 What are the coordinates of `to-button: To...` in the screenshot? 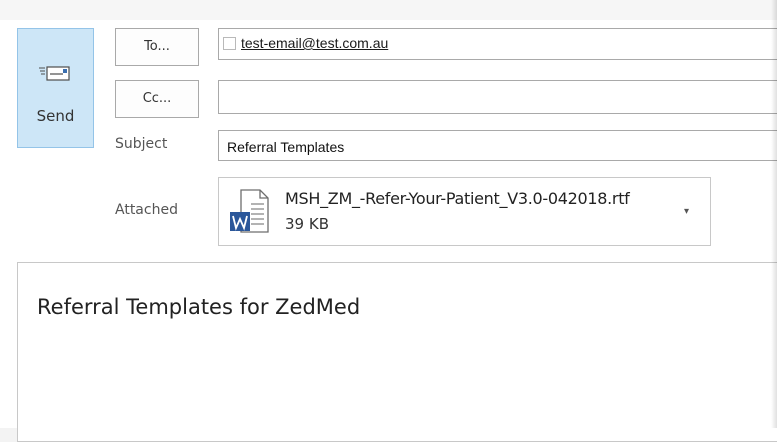 It's located at (157, 47).